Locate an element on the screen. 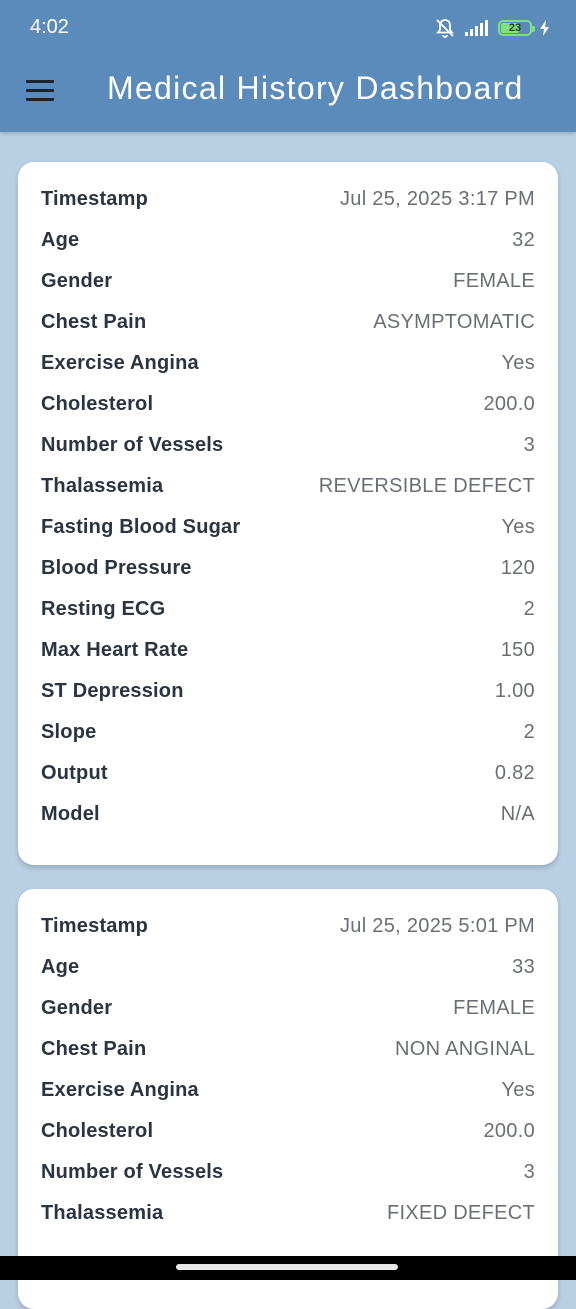  field-value: 150 is located at coordinates (517, 650).